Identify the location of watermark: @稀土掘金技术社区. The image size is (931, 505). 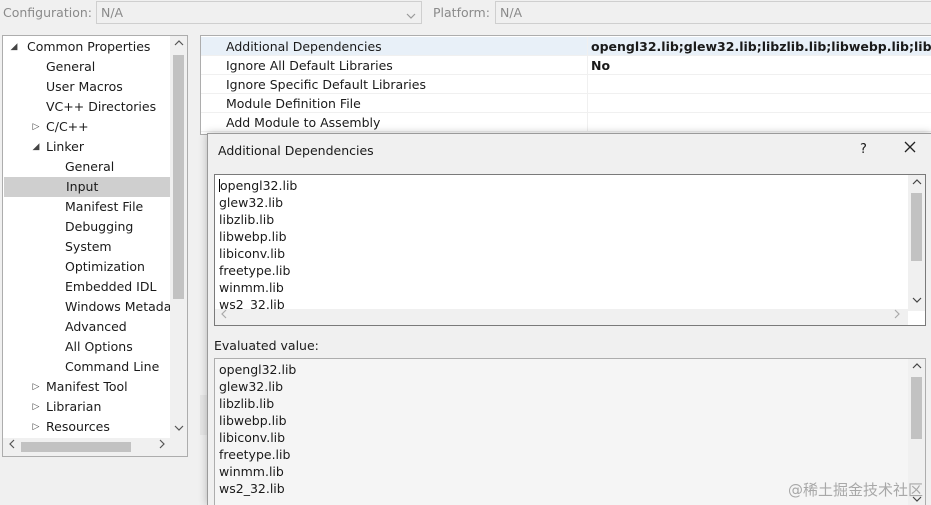
(855, 490).